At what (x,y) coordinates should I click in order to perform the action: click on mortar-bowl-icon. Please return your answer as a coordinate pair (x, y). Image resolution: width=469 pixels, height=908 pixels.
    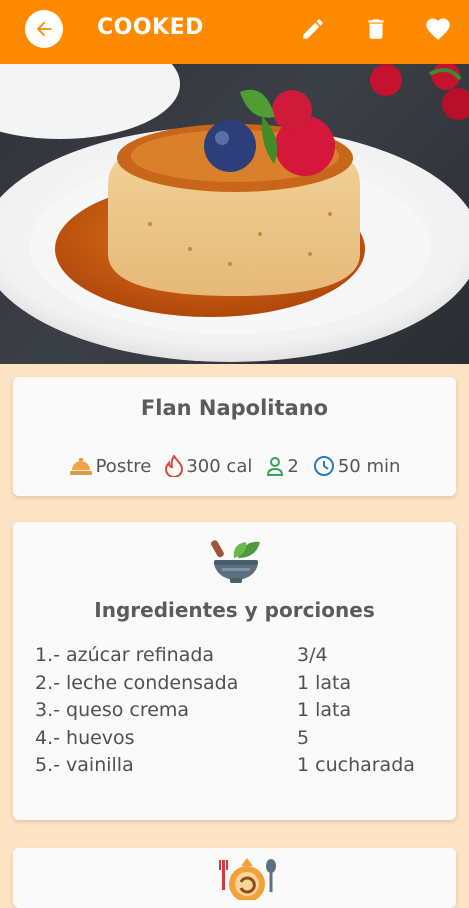
    Looking at the image, I should click on (236, 563).